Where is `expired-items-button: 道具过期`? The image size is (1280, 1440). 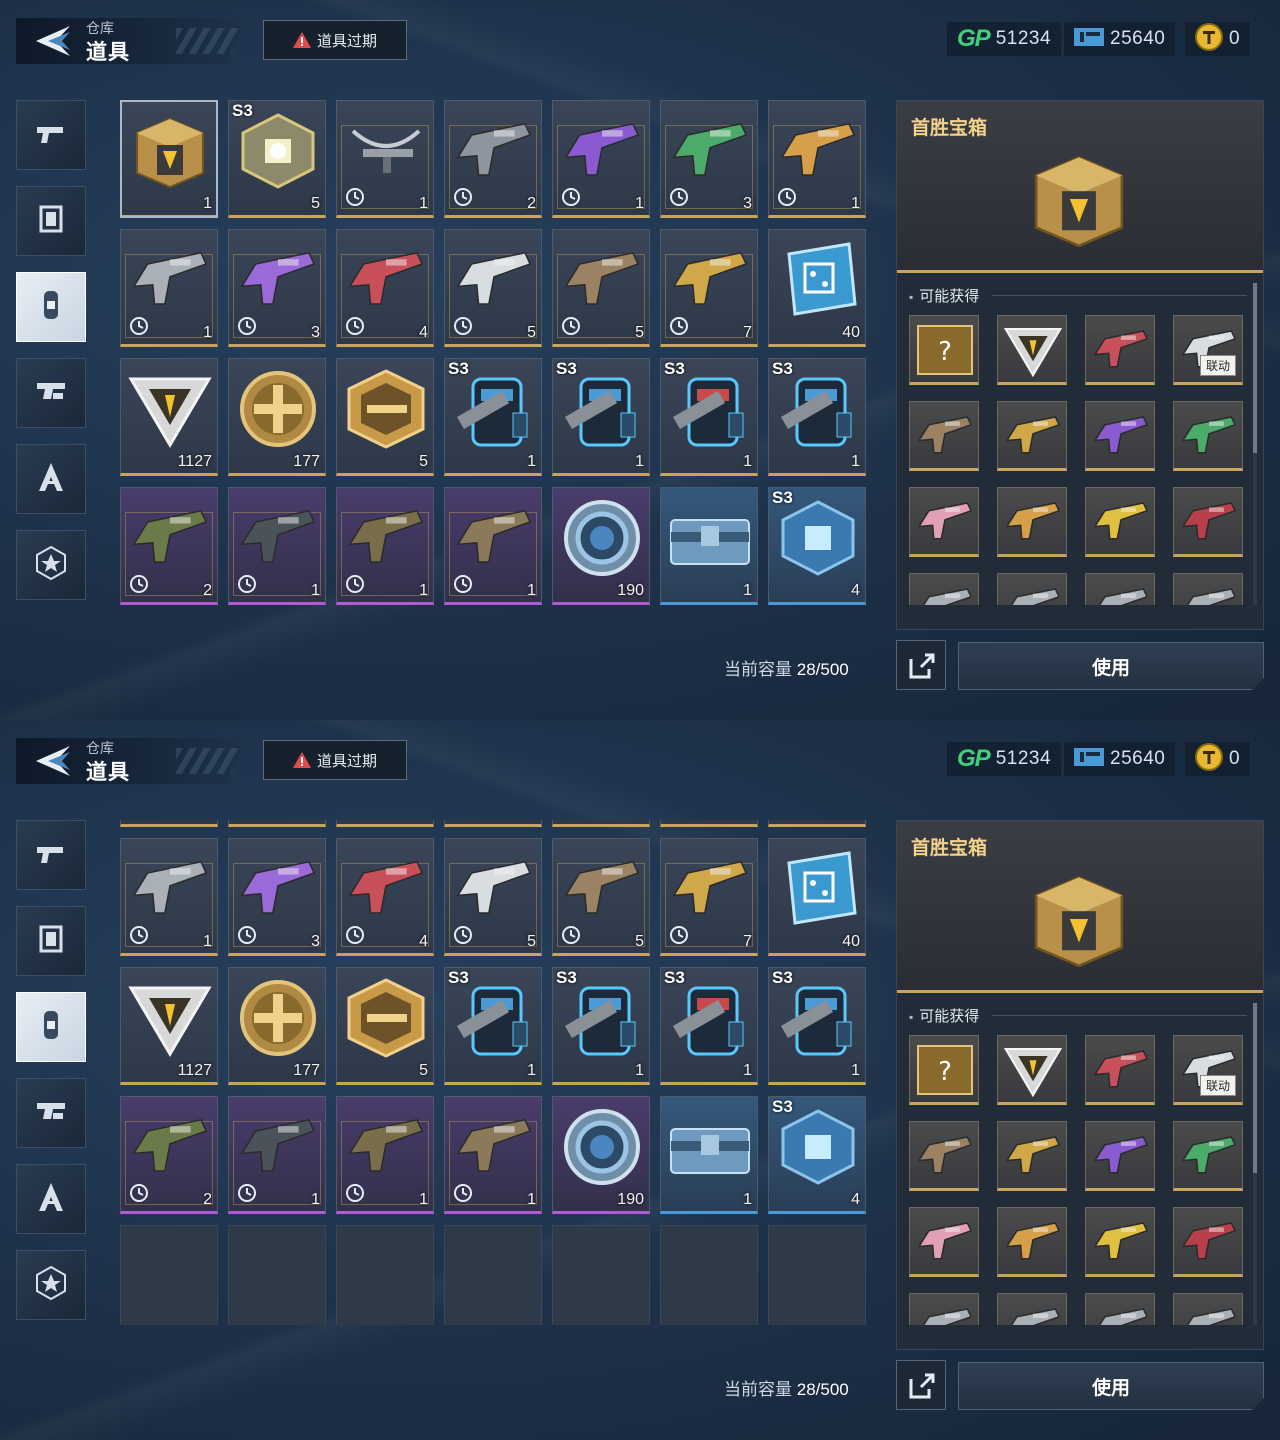
expired-items-button: 道具过期 is located at coordinates (335, 760).